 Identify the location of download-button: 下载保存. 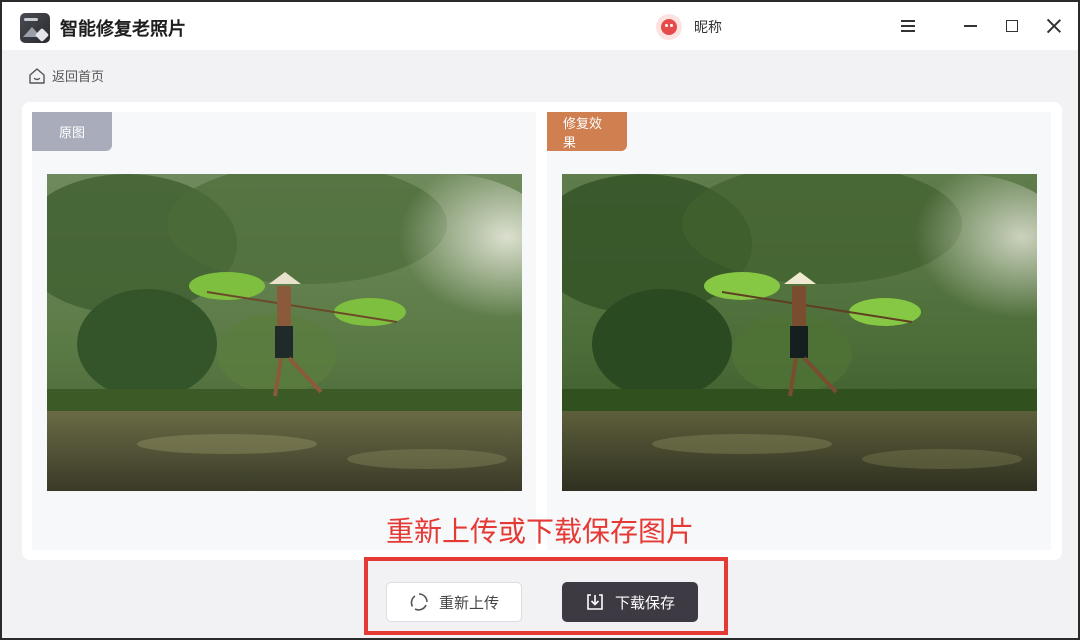
(630, 602).